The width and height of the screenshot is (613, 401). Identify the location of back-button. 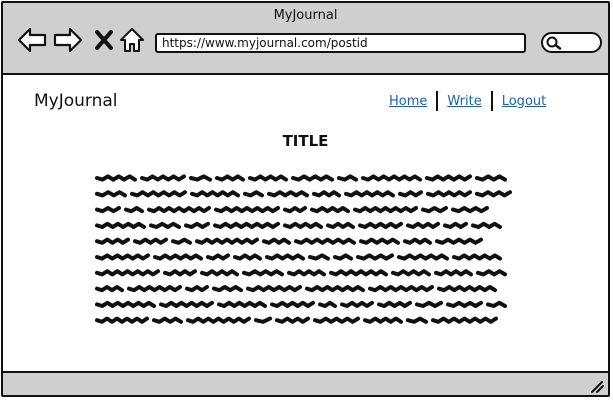
(32, 40).